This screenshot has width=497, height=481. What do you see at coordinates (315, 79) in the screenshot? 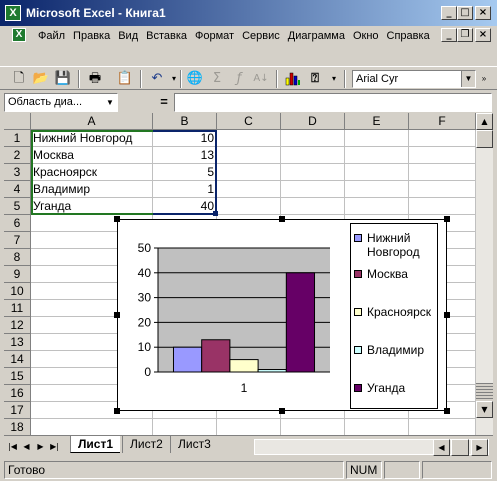
I see `help-icon: ⍰` at bounding box center [315, 79].